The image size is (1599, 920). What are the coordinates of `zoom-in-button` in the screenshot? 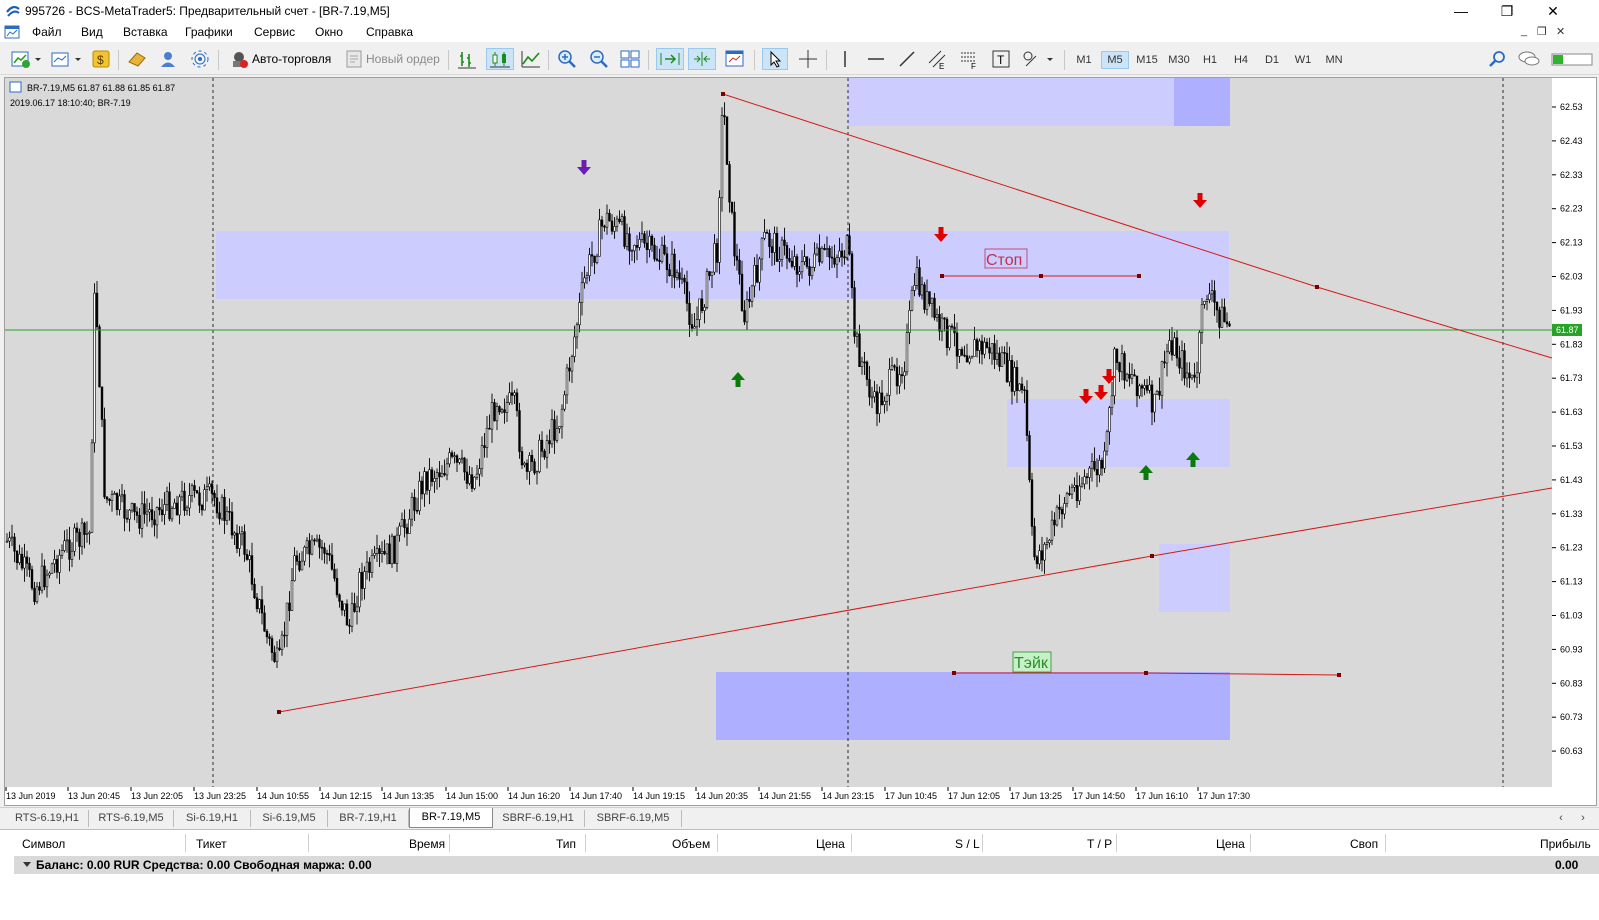 It's located at (567, 59).